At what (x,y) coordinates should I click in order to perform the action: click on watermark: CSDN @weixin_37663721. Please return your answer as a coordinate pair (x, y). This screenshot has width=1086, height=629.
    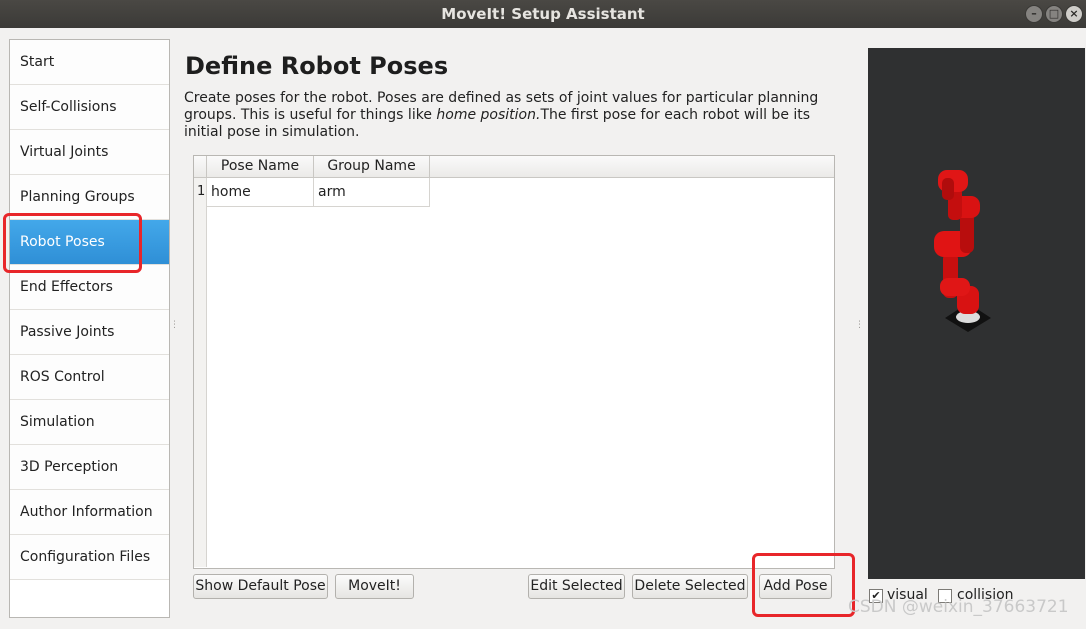
    Looking at the image, I should click on (958, 607).